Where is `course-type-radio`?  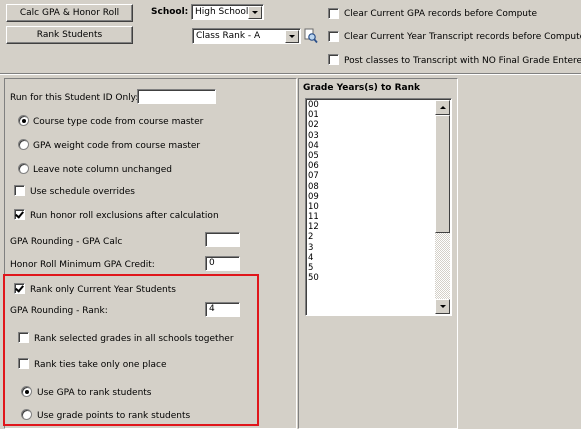 course-type-radio is located at coordinates (23, 120).